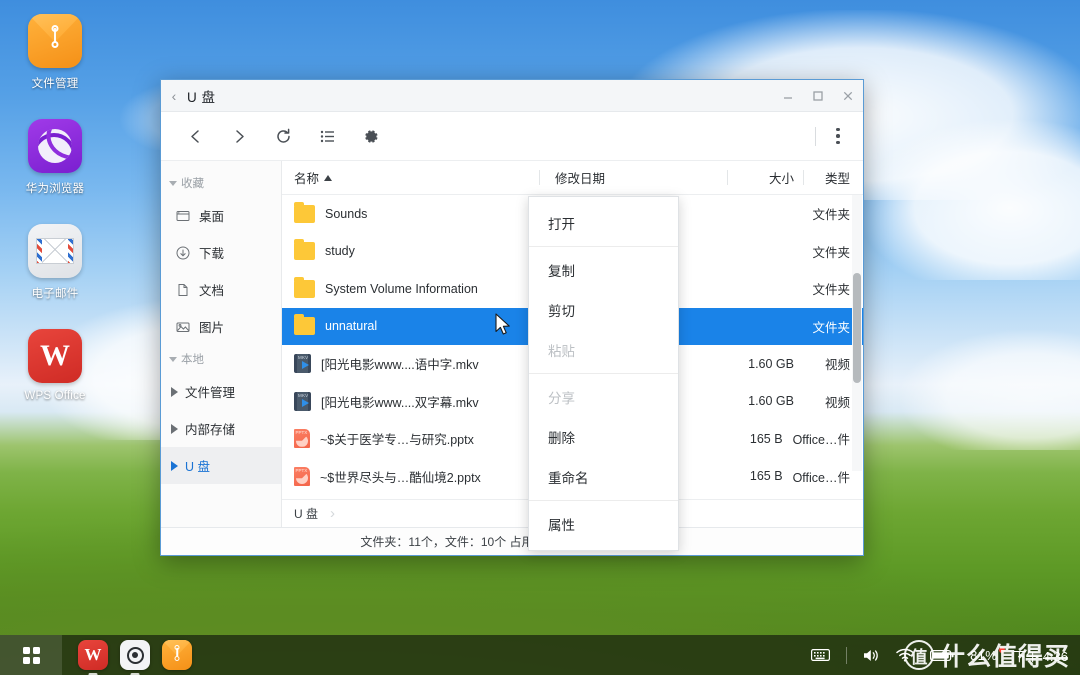 Image resolution: width=1080 pixels, height=675 pixels. Describe the element at coordinates (411, 177) in the screenshot. I see `column-header-name: 名称` at that location.